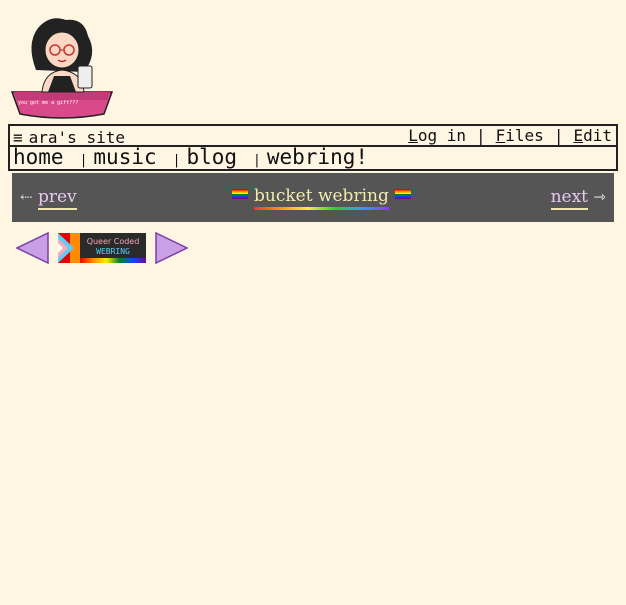 This screenshot has width=626, height=605. What do you see at coordinates (32, 248) in the screenshot?
I see `prev-triangle-icon` at bounding box center [32, 248].